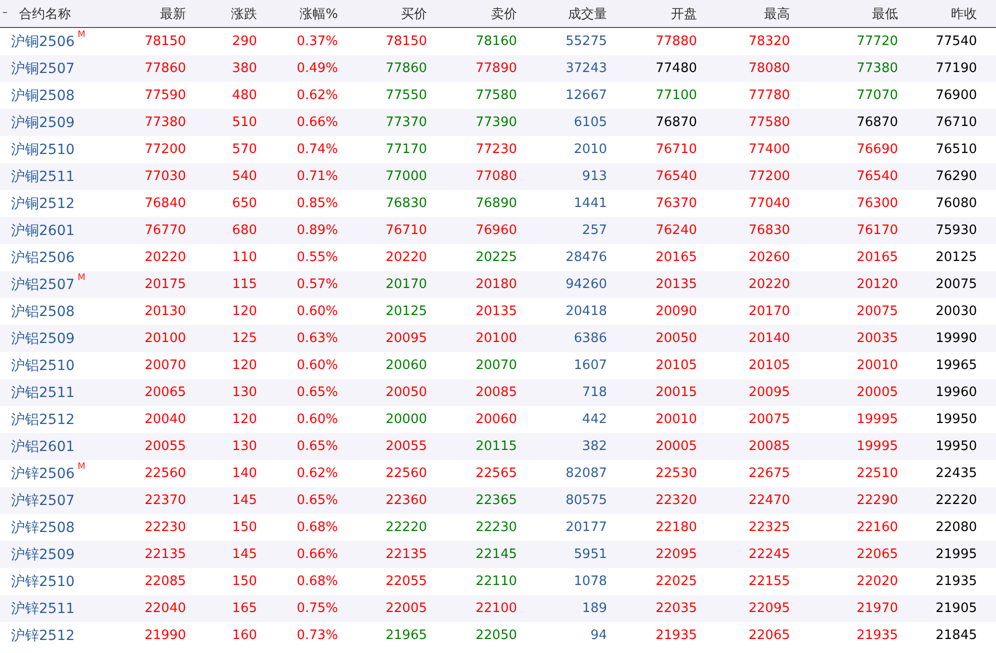  Describe the element at coordinates (877, 527) in the screenshot. I see `table-cell-text: 22160` at that location.